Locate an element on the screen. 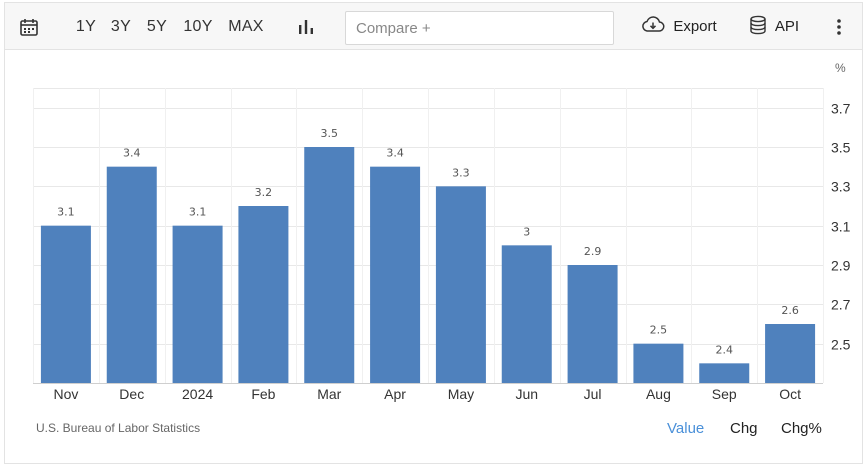  export-label: Export is located at coordinates (695, 26).